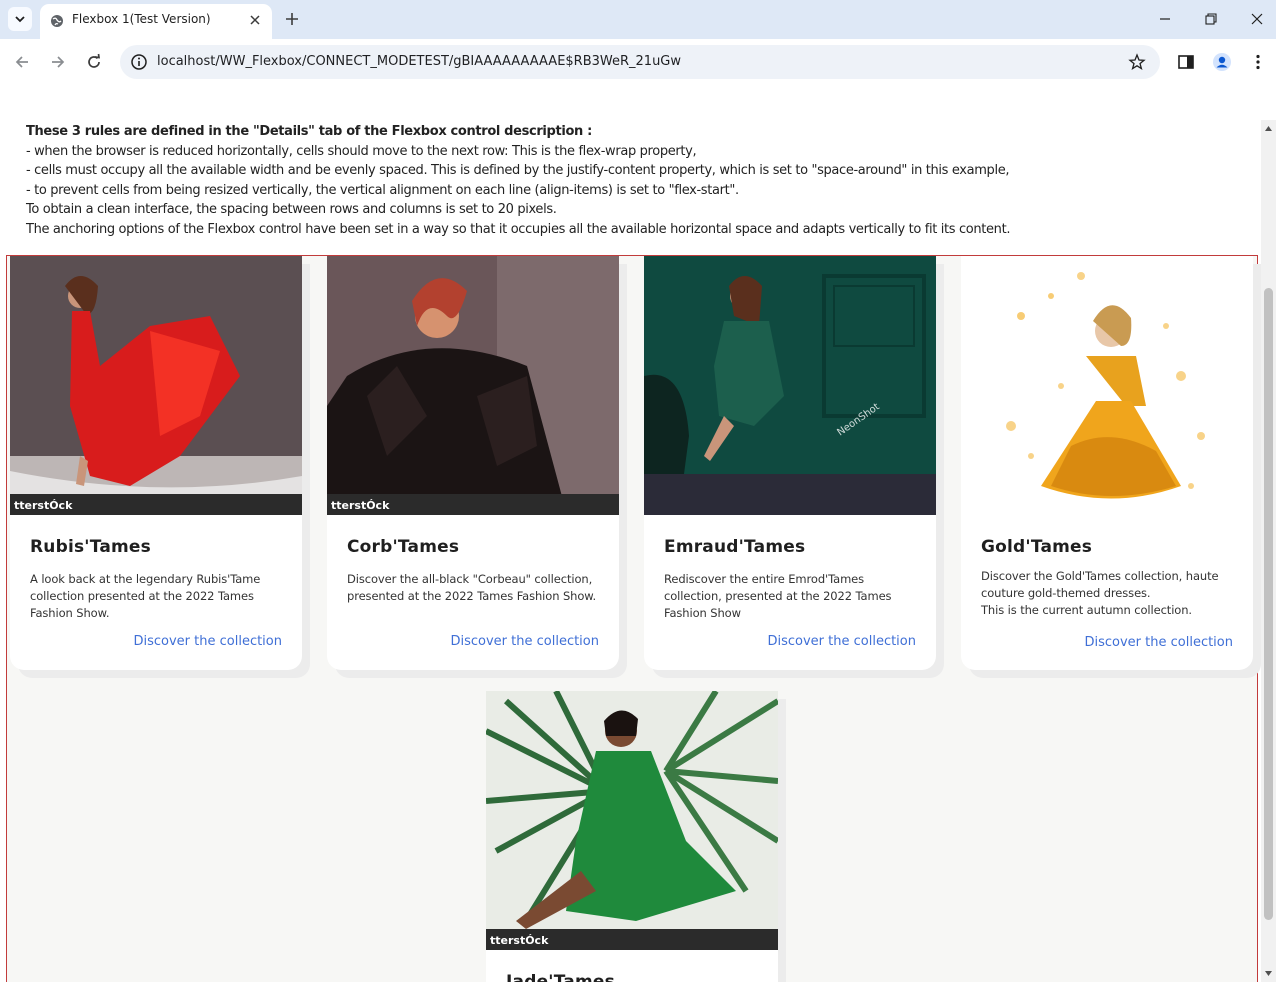  Describe the element at coordinates (1268, 973) in the screenshot. I see `scroll-down-arrow-icon` at that location.